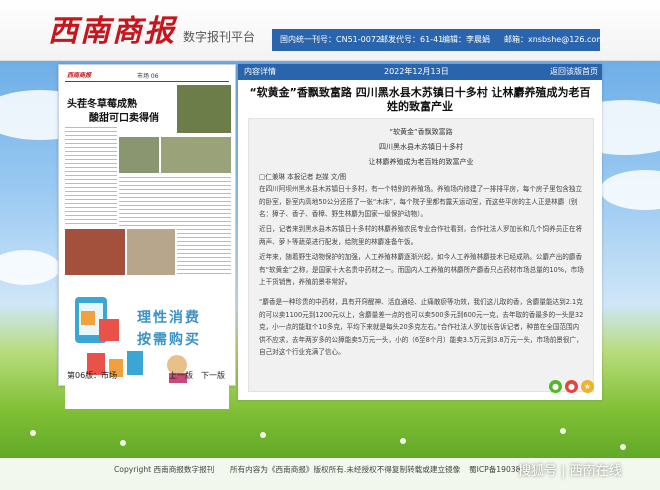  I want to click on article-top-bar: 内容详情 2022年12月13日 返回该版首页, so click(420, 72).